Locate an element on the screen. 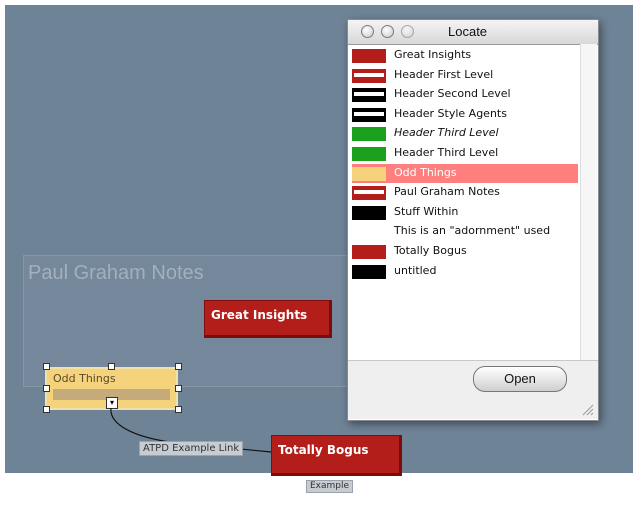 The width and height of the screenshot is (643, 505). locate-list-item-label: Great Insights is located at coordinates (433, 54).